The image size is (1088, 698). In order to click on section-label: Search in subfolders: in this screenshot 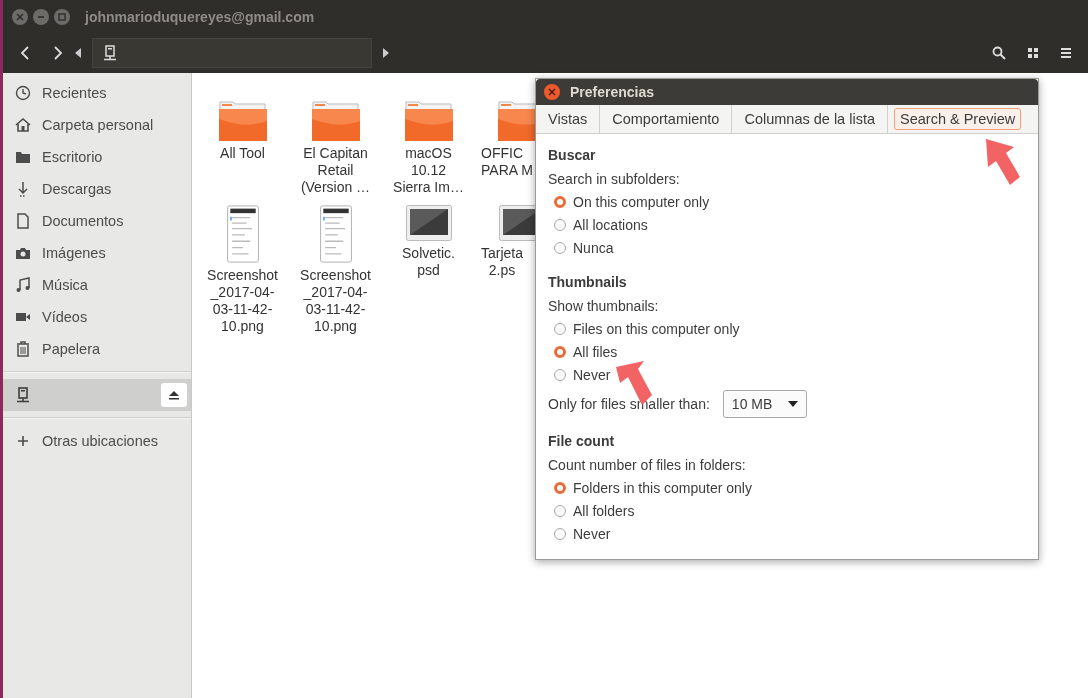, I will do `click(614, 179)`.